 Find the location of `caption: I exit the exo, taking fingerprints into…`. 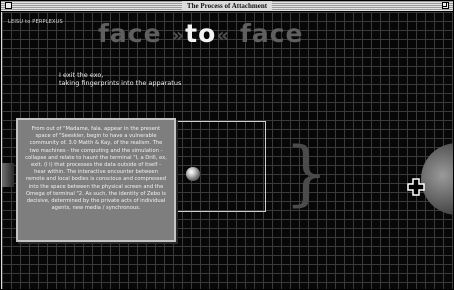

caption: I exit the exo, taking fingerprints into… is located at coordinates (120, 79).